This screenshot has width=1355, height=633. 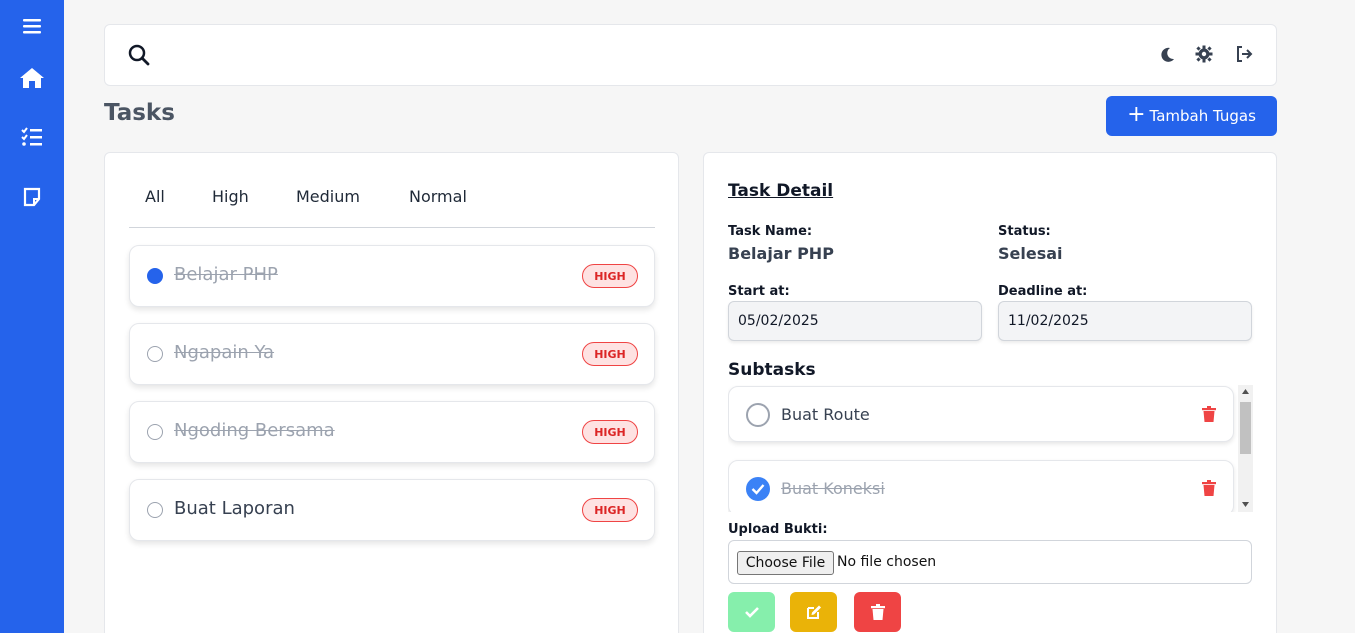 What do you see at coordinates (990, 448) in the screenshot?
I see `subtask-list: Buat Route Buat Koneksi` at bounding box center [990, 448].